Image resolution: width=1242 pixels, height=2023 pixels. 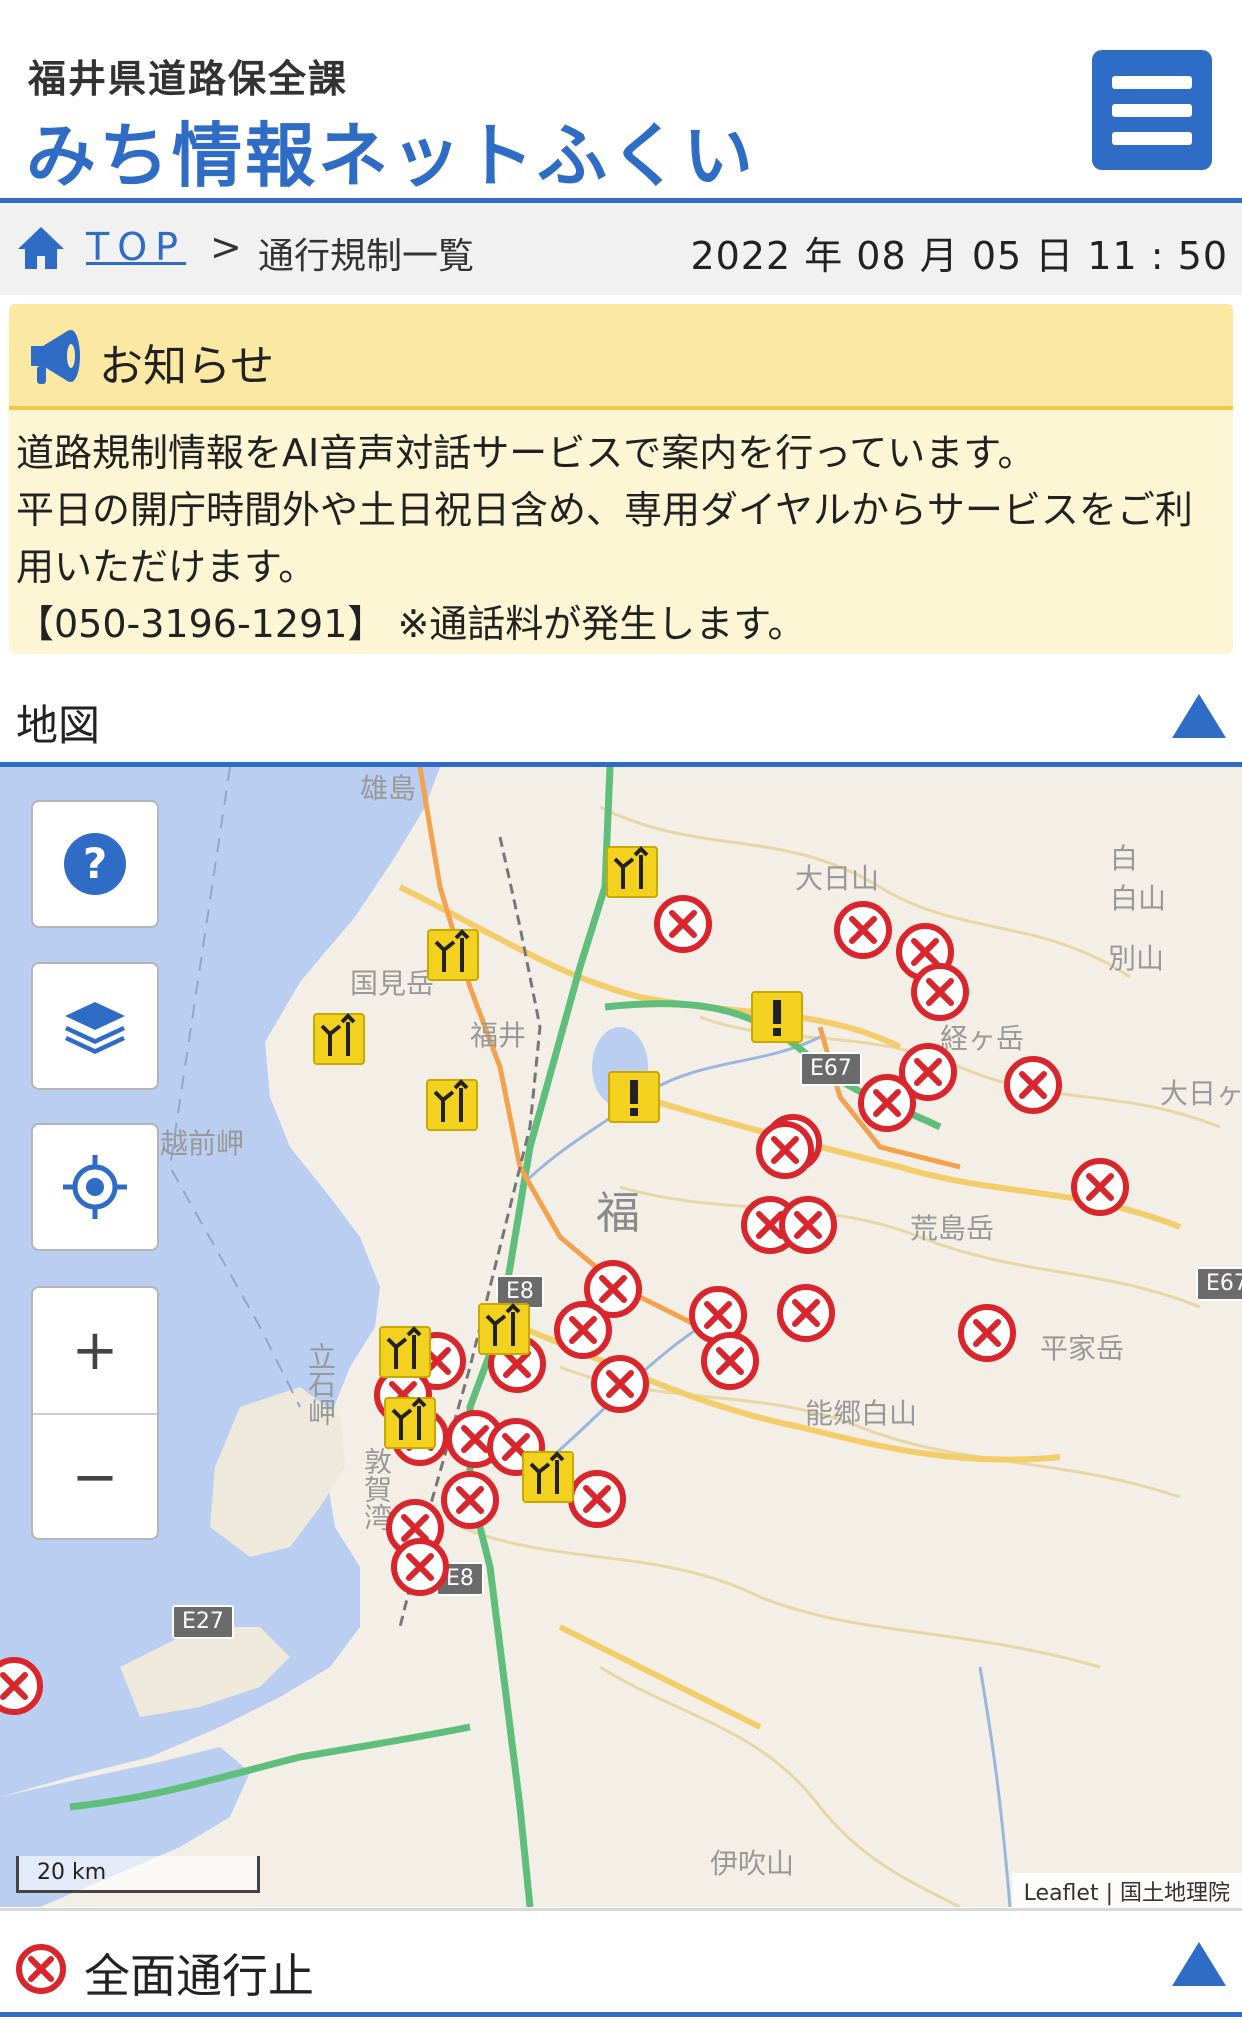 I want to click on home-icon, so click(x=41, y=248).